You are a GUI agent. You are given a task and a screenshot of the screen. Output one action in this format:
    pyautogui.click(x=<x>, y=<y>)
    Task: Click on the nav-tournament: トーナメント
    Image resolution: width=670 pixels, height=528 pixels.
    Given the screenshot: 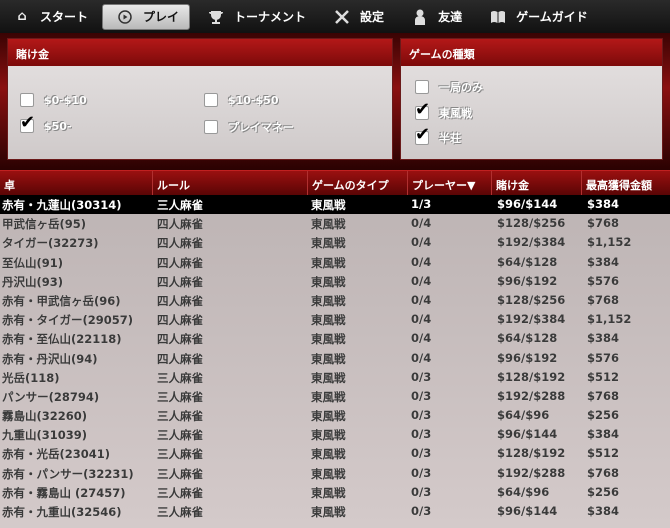 What is the action you would take?
    pyautogui.click(x=255, y=17)
    